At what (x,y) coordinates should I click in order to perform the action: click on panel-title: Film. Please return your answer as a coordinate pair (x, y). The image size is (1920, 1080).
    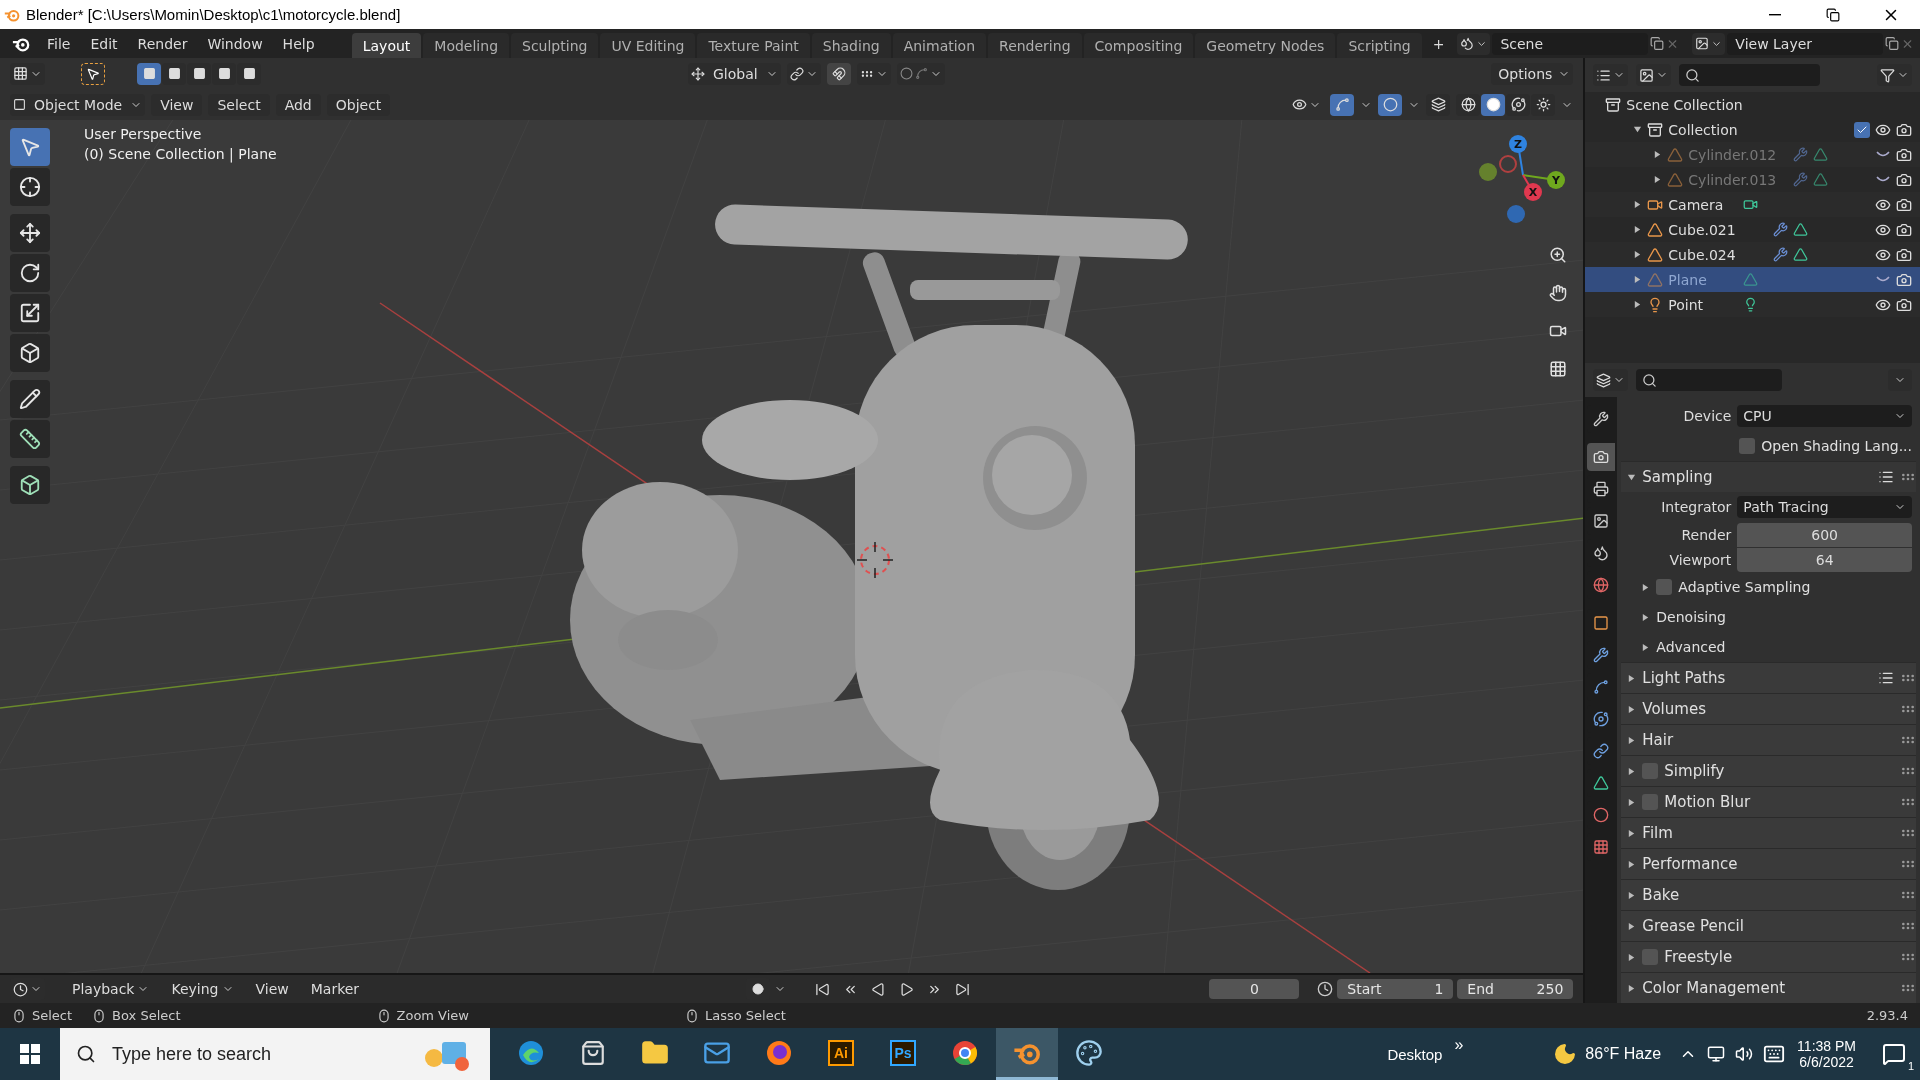
    Looking at the image, I should click on (1658, 833).